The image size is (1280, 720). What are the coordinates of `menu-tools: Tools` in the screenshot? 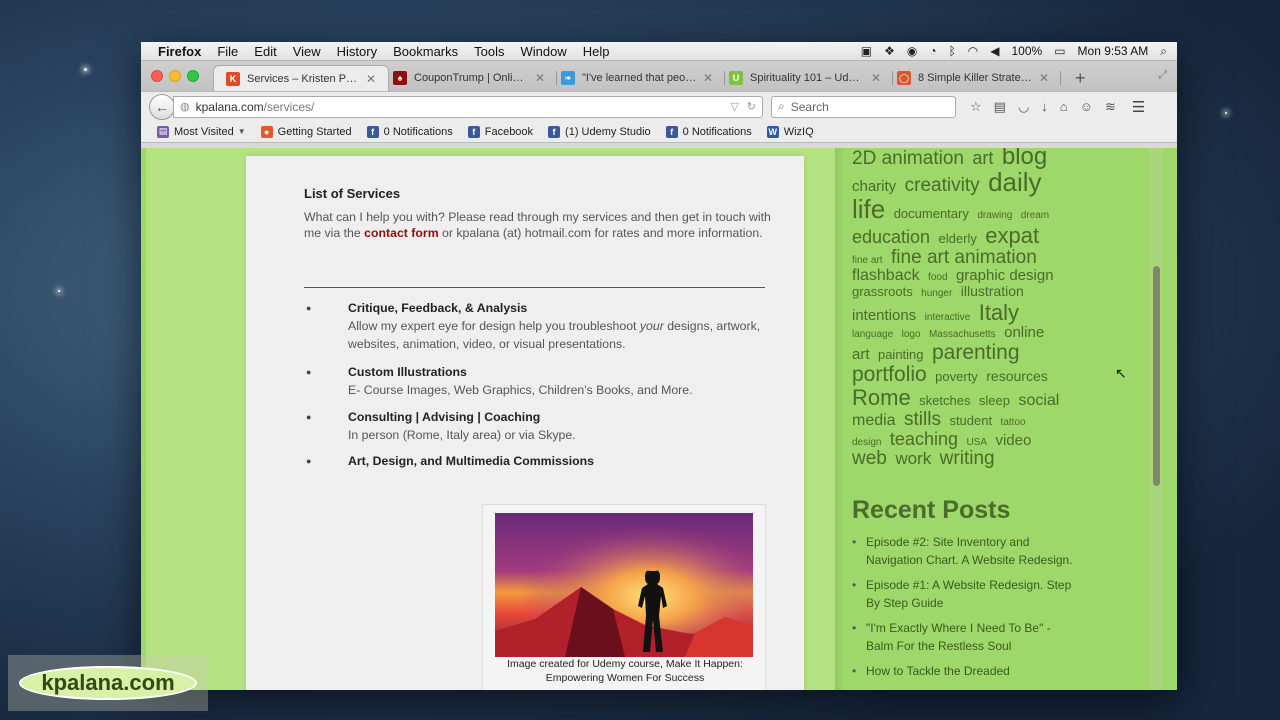 It's located at (489, 51).